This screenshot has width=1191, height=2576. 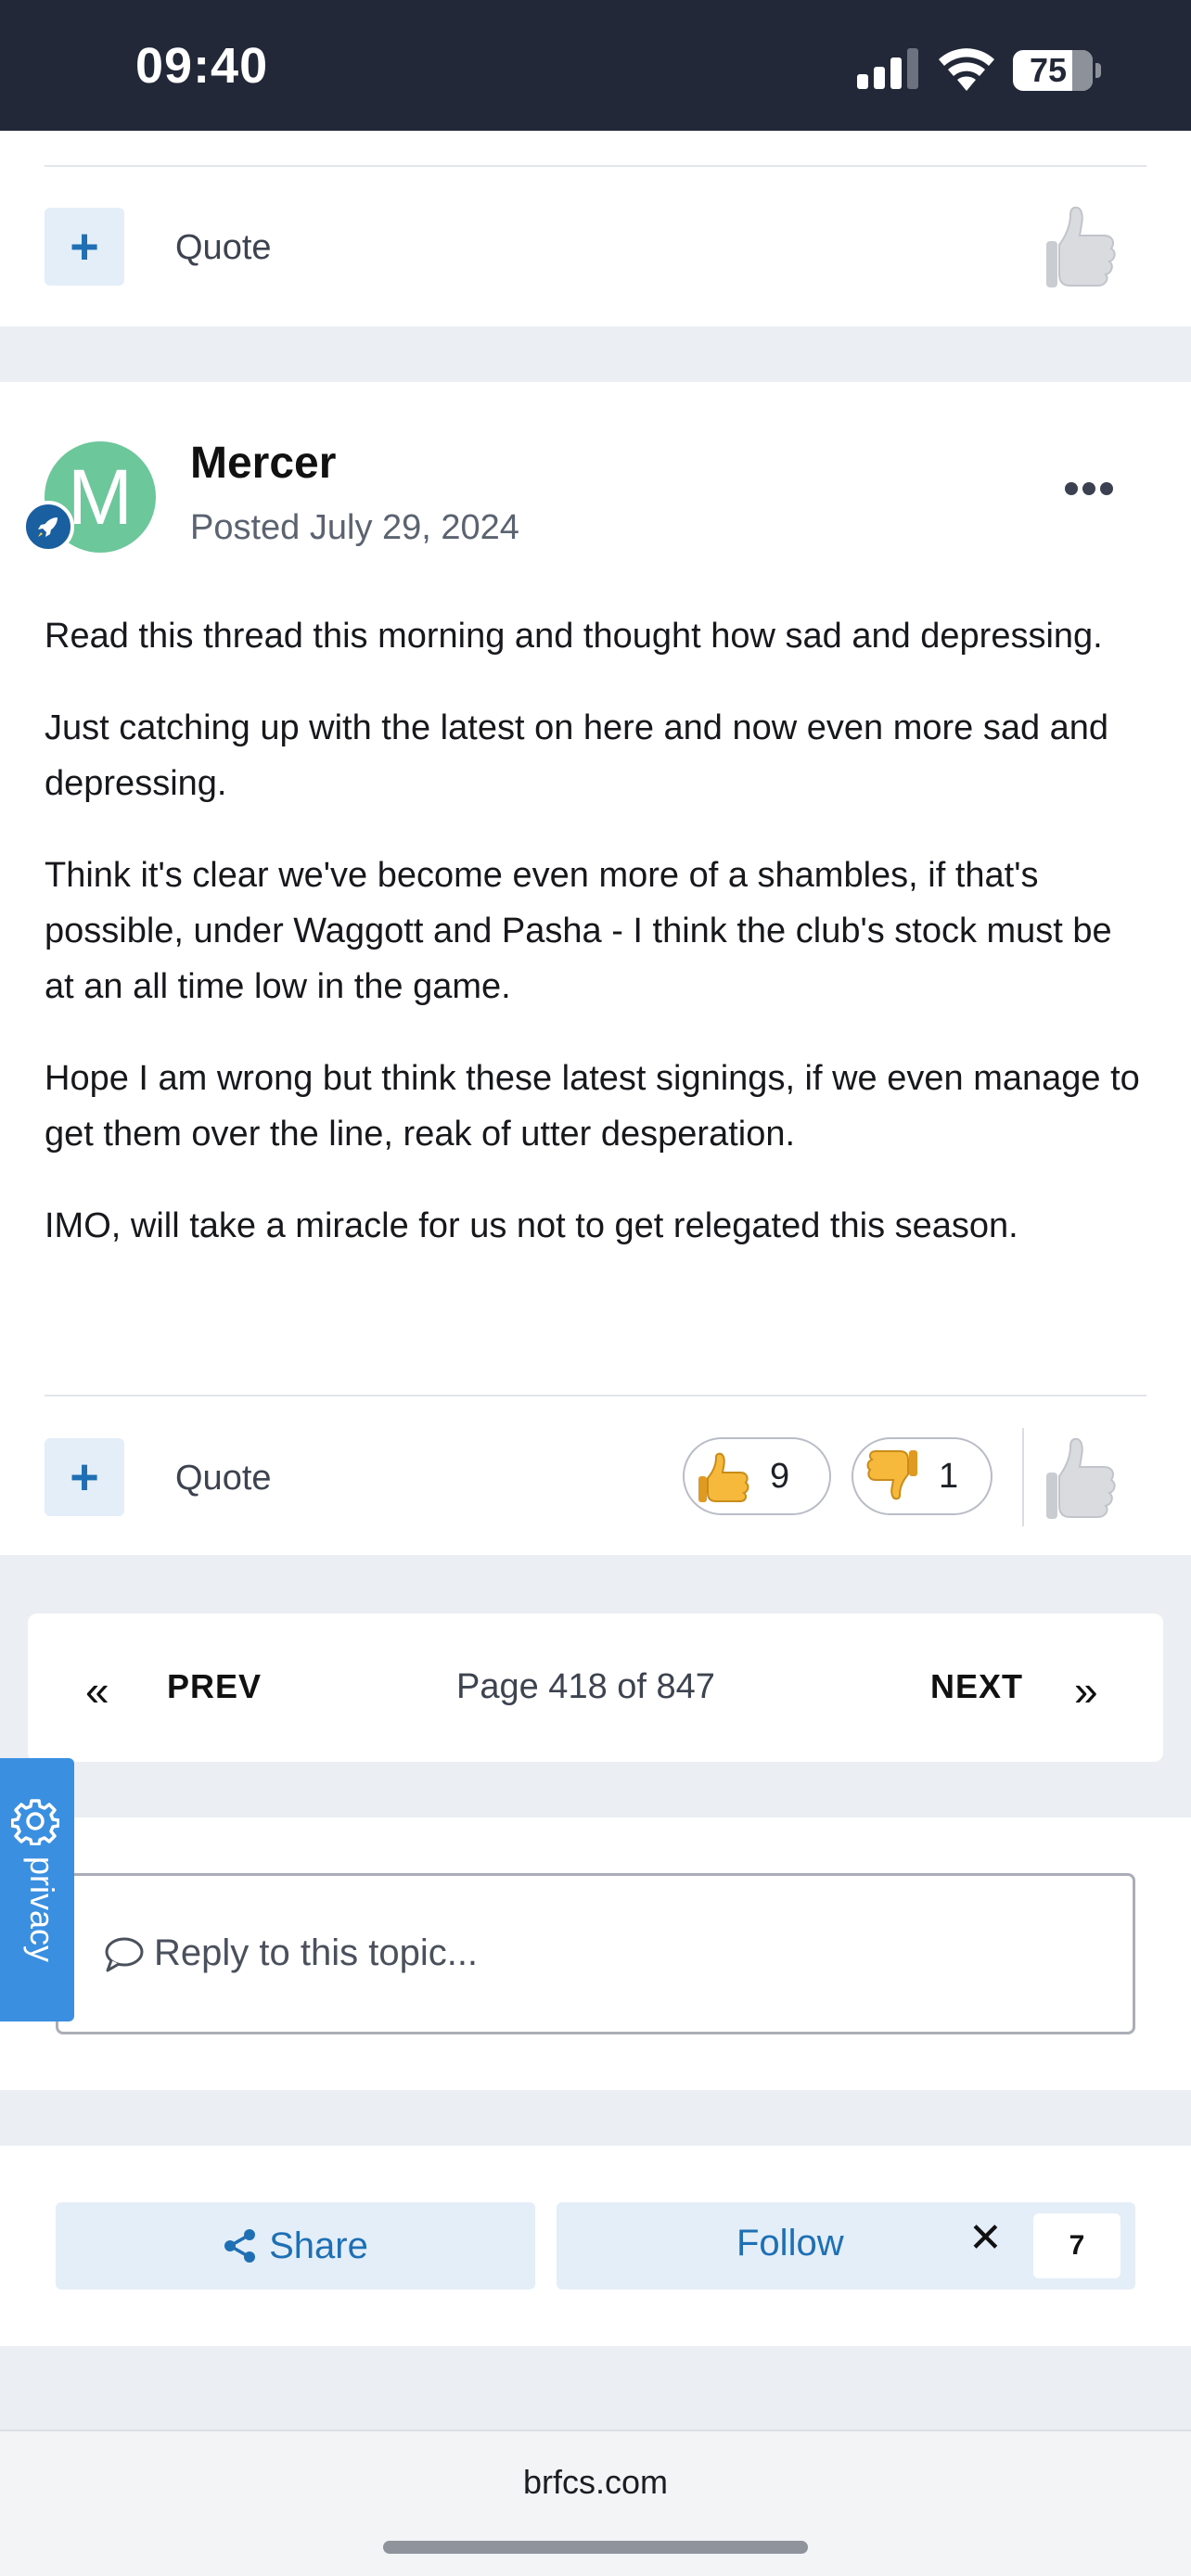 What do you see at coordinates (966, 69) in the screenshot?
I see `wifi-icon` at bounding box center [966, 69].